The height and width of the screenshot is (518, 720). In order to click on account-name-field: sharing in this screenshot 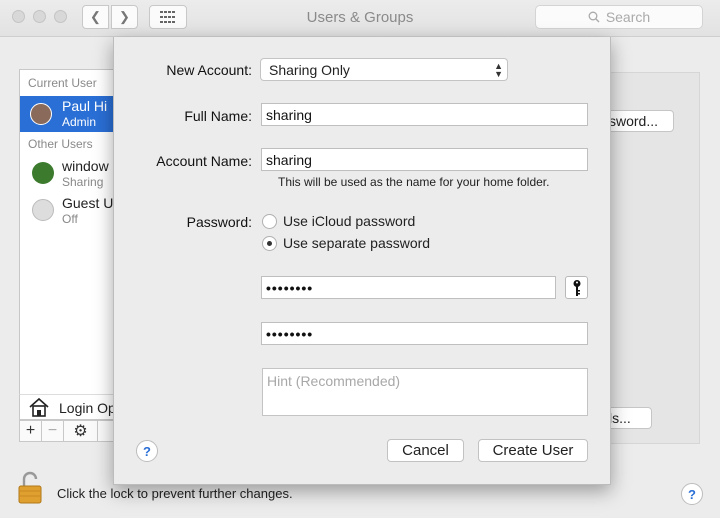, I will do `click(424, 159)`.